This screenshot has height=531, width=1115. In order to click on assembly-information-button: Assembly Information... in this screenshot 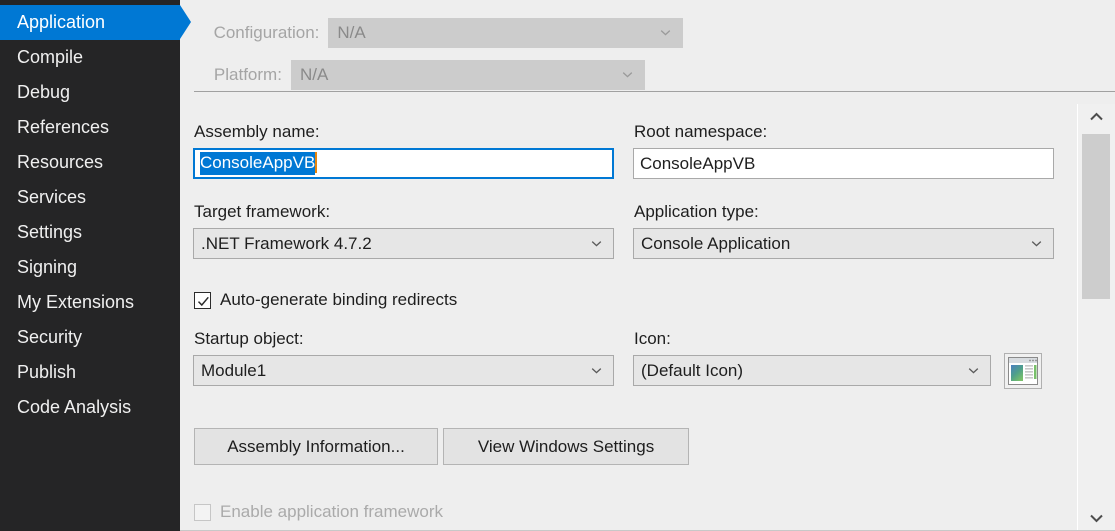, I will do `click(316, 446)`.